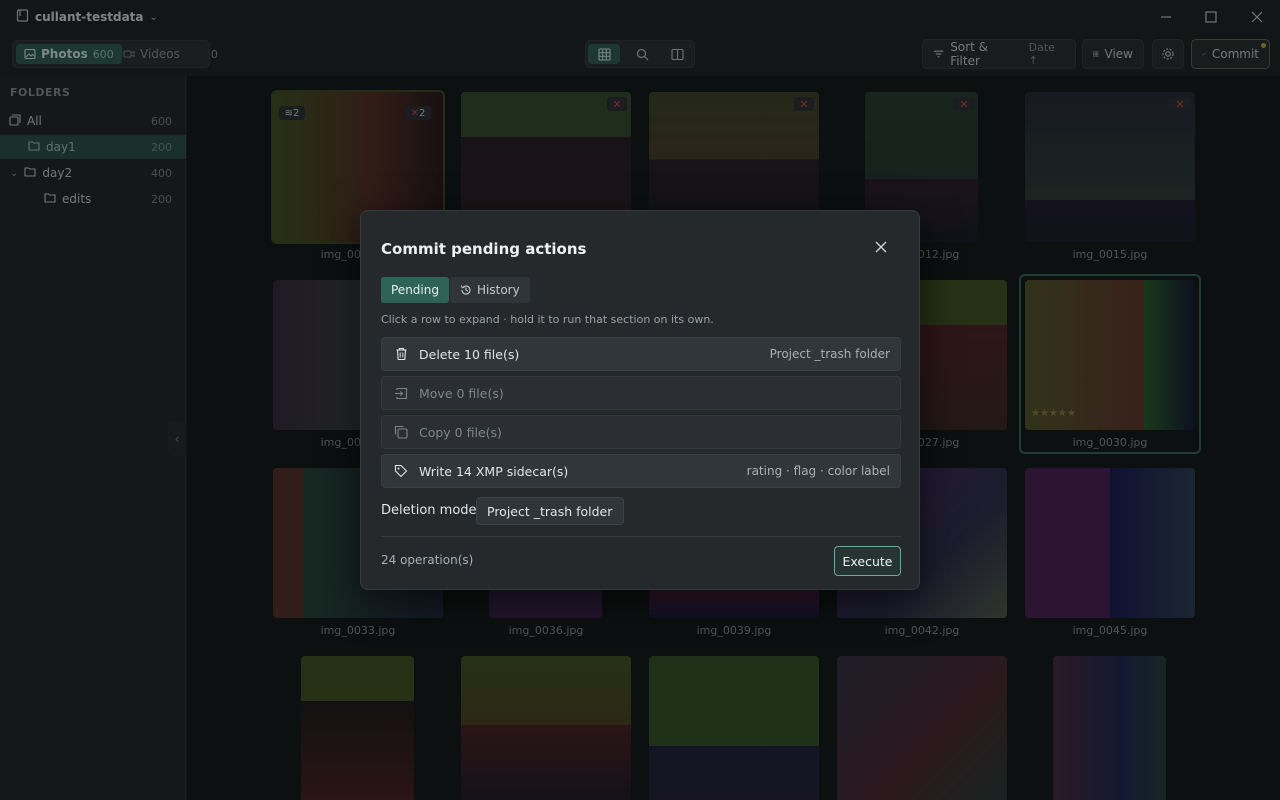  Describe the element at coordinates (401, 471) in the screenshot. I see `tag-icon` at that location.